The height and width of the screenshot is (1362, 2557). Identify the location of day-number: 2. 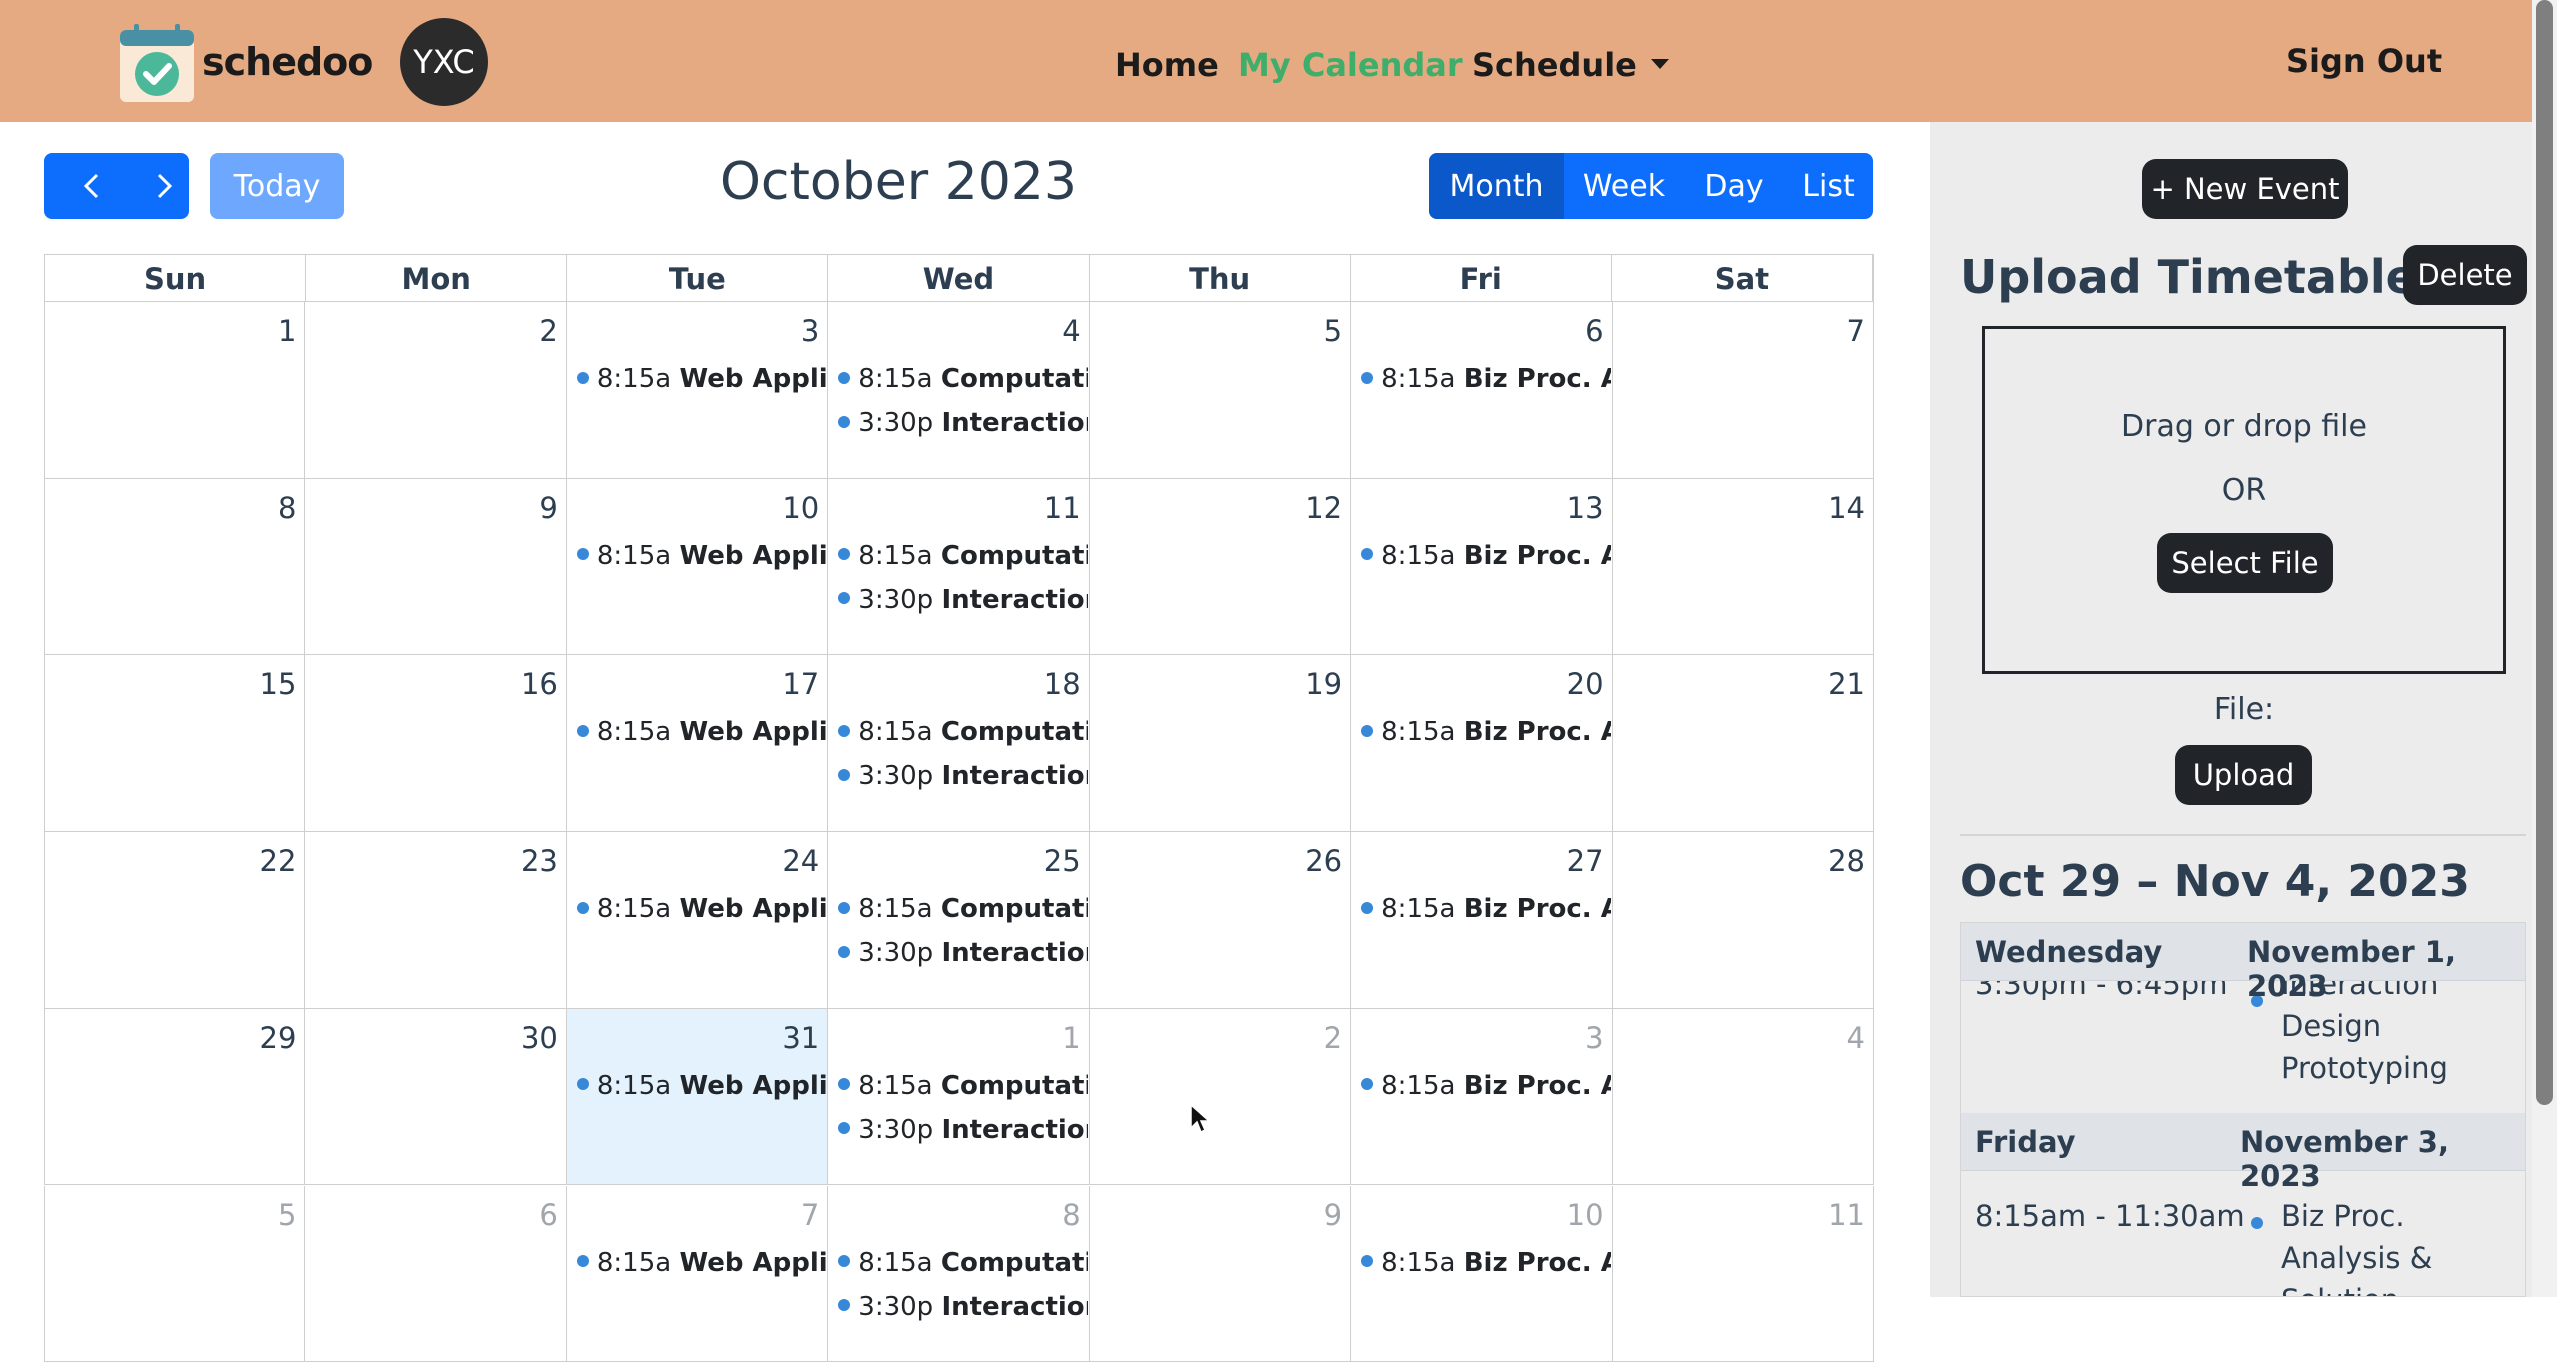
(548, 331).